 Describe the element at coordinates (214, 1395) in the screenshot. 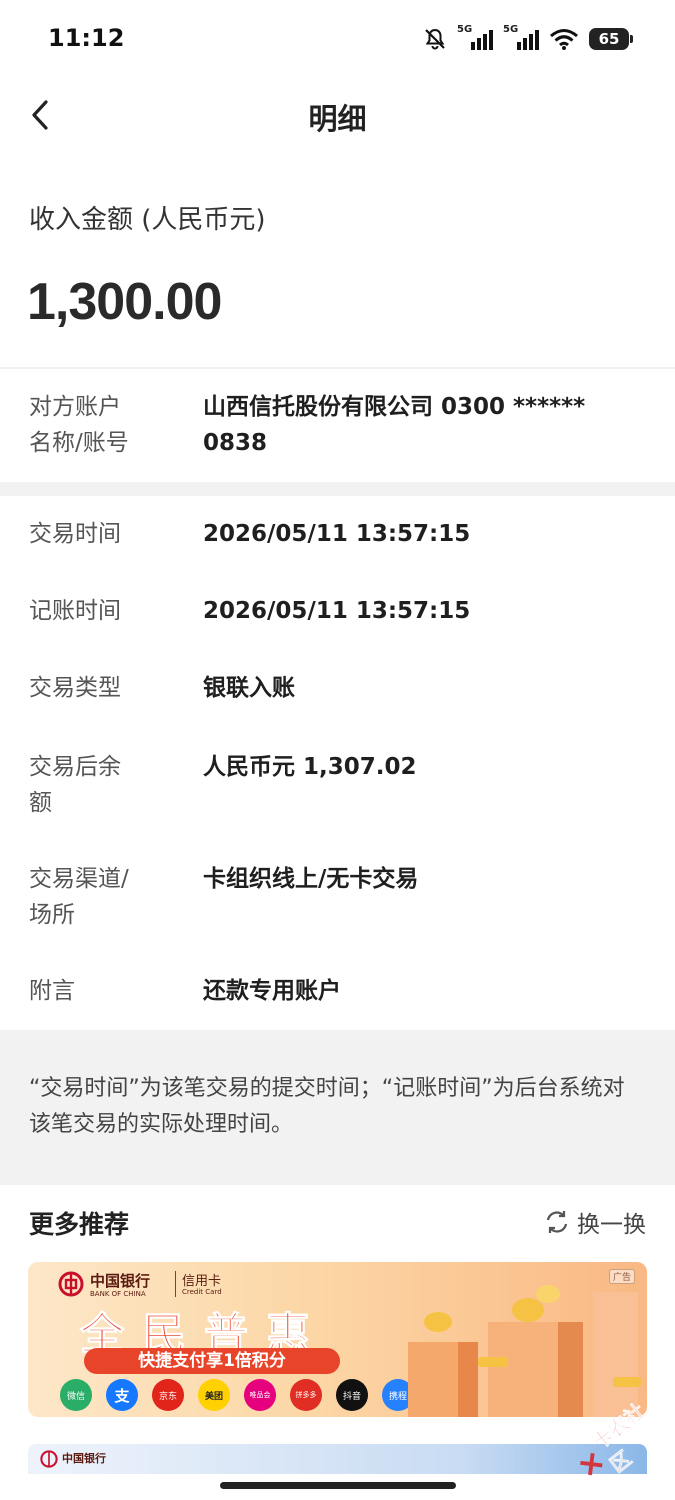

I see `meituan-icon: 美团` at that location.